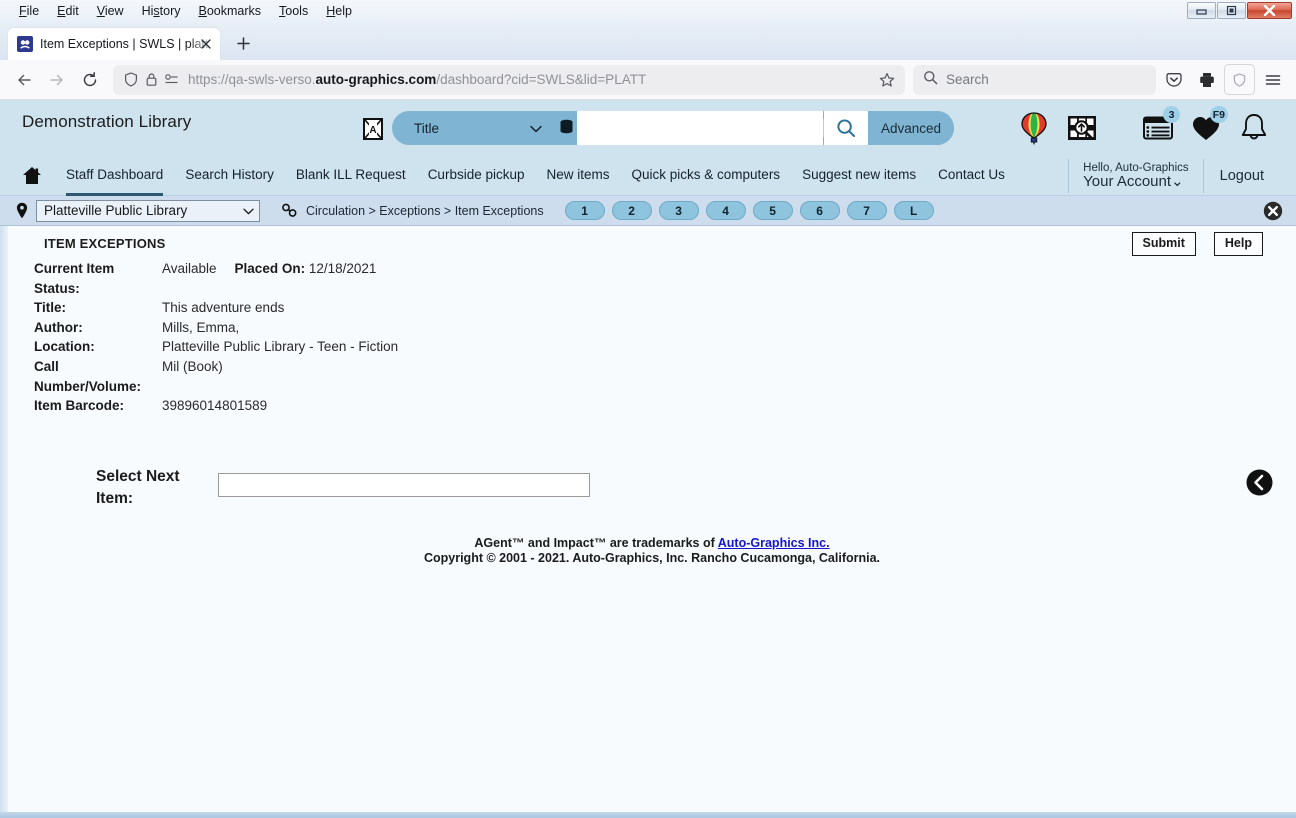  I want to click on menu-tools: Tools, so click(293, 11).